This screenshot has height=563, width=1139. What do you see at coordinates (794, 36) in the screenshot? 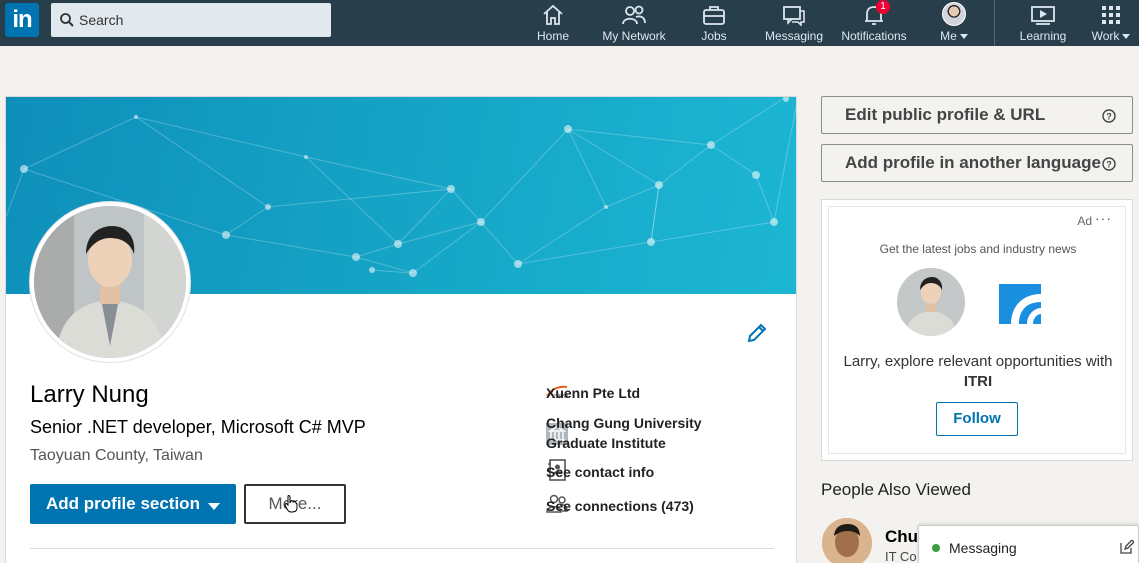
I see `nav-messaging-label: Messaging` at bounding box center [794, 36].